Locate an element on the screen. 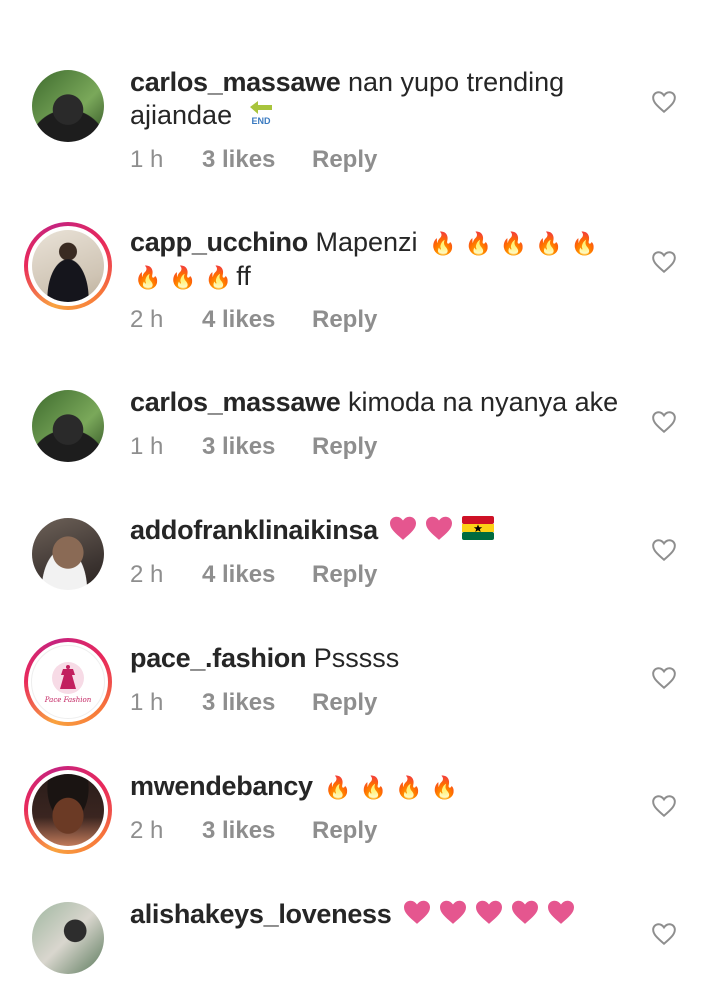  comment-body-suffix: ff is located at coordinates (243, 276).